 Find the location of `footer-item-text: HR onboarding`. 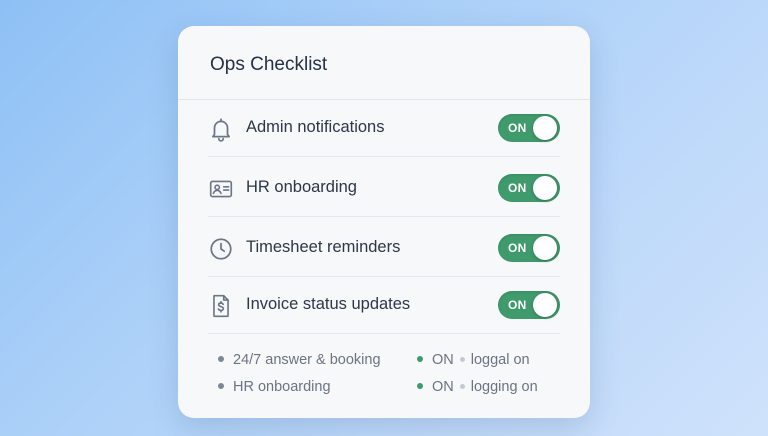

footer-item-text: HR onboarding is located at coordinates (282, 387).